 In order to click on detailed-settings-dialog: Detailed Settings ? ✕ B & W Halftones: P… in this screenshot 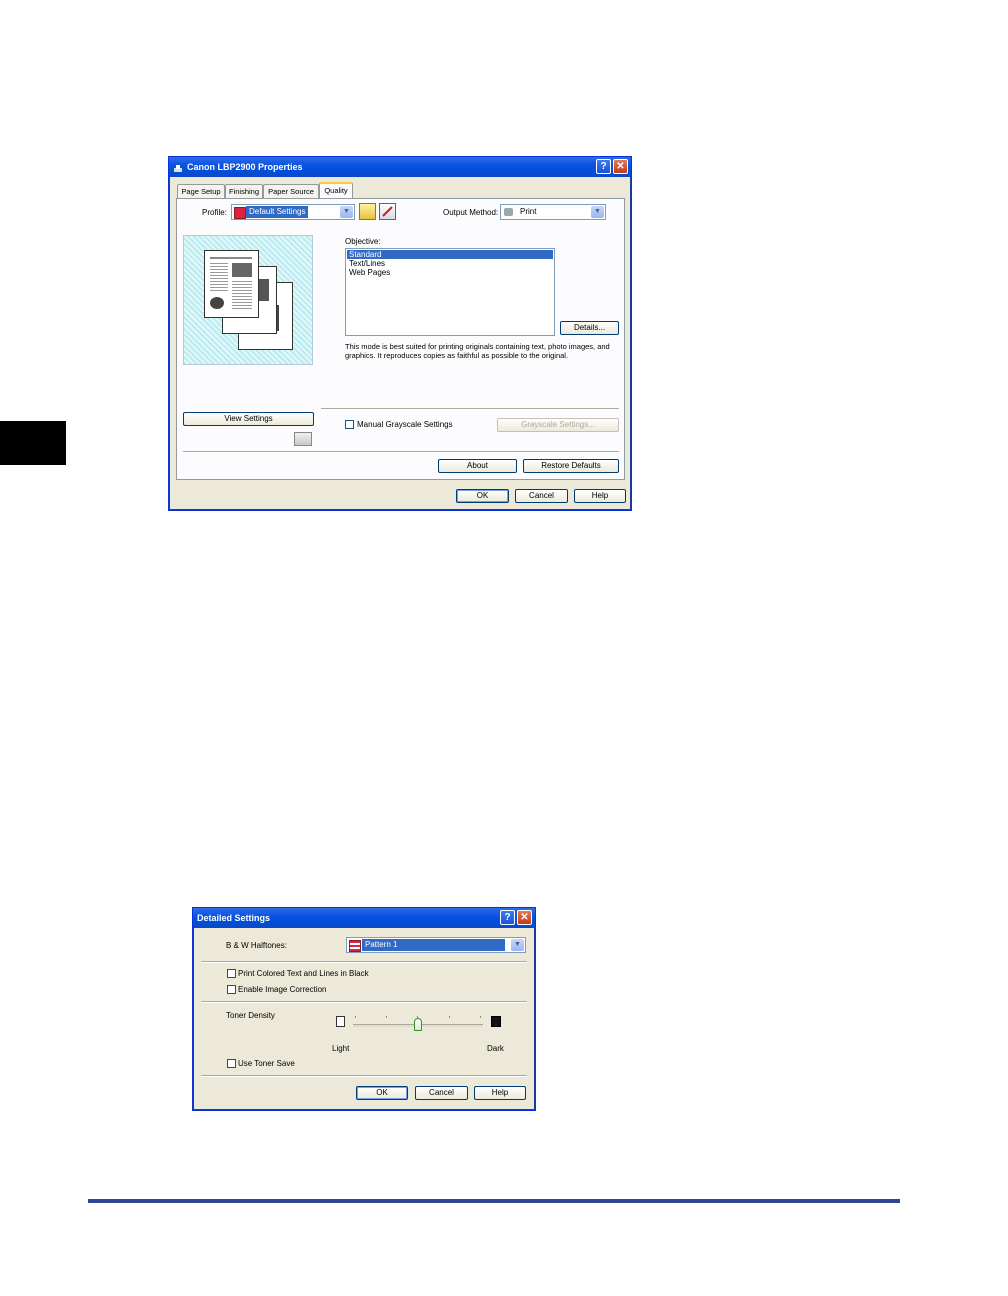, I will do `click(364, 1009)`.